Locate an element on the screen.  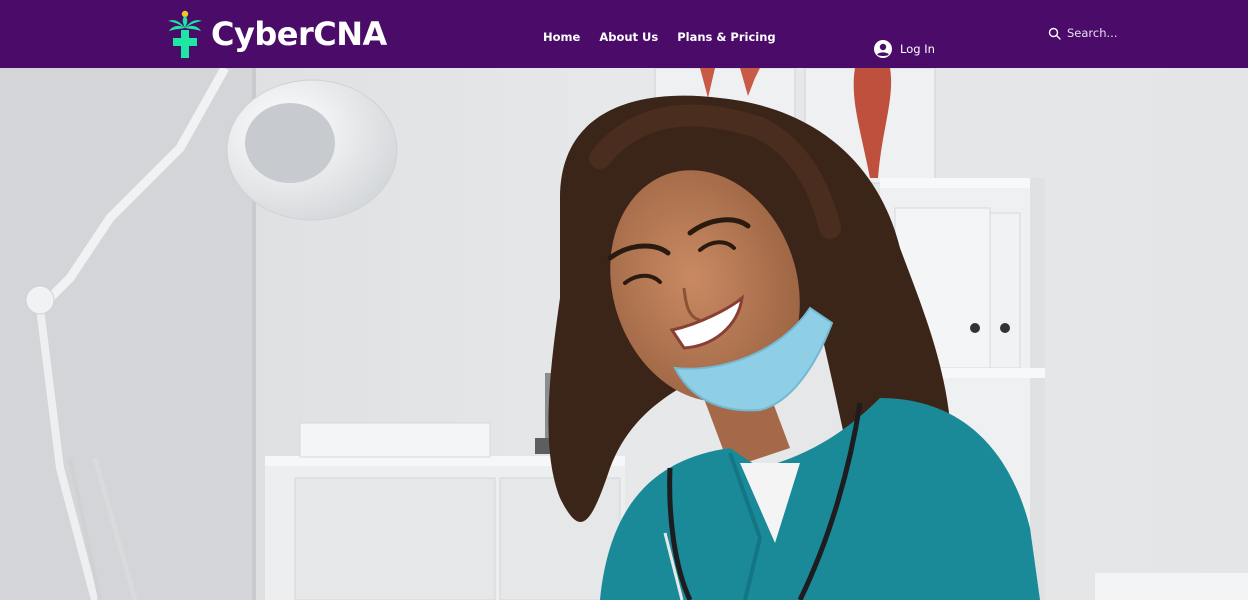
nav-about-us: About Us is located at coordinates (628, 37).